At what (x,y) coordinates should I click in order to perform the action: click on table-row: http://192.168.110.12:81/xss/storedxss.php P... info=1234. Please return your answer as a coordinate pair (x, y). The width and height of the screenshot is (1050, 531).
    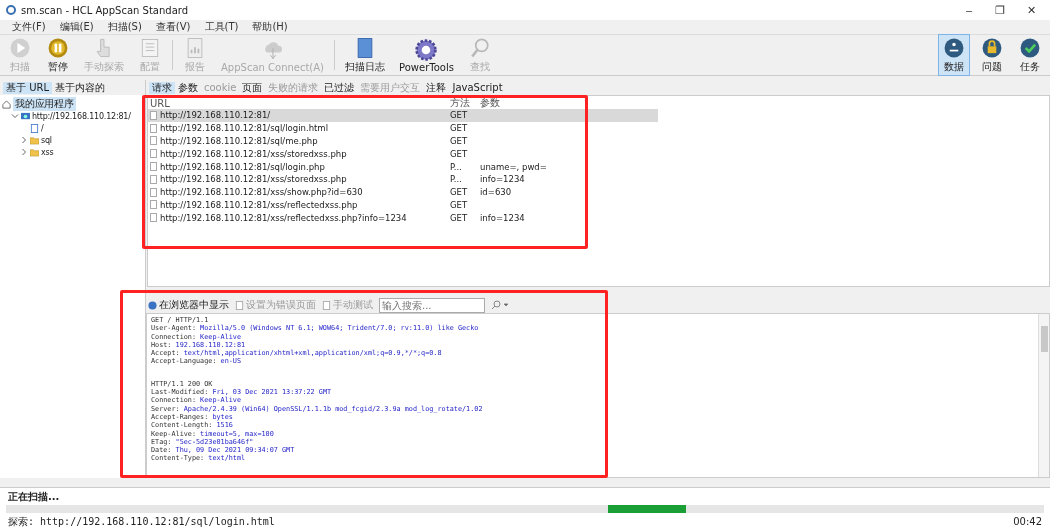
    Looking at the image, I should click on (598, 179).